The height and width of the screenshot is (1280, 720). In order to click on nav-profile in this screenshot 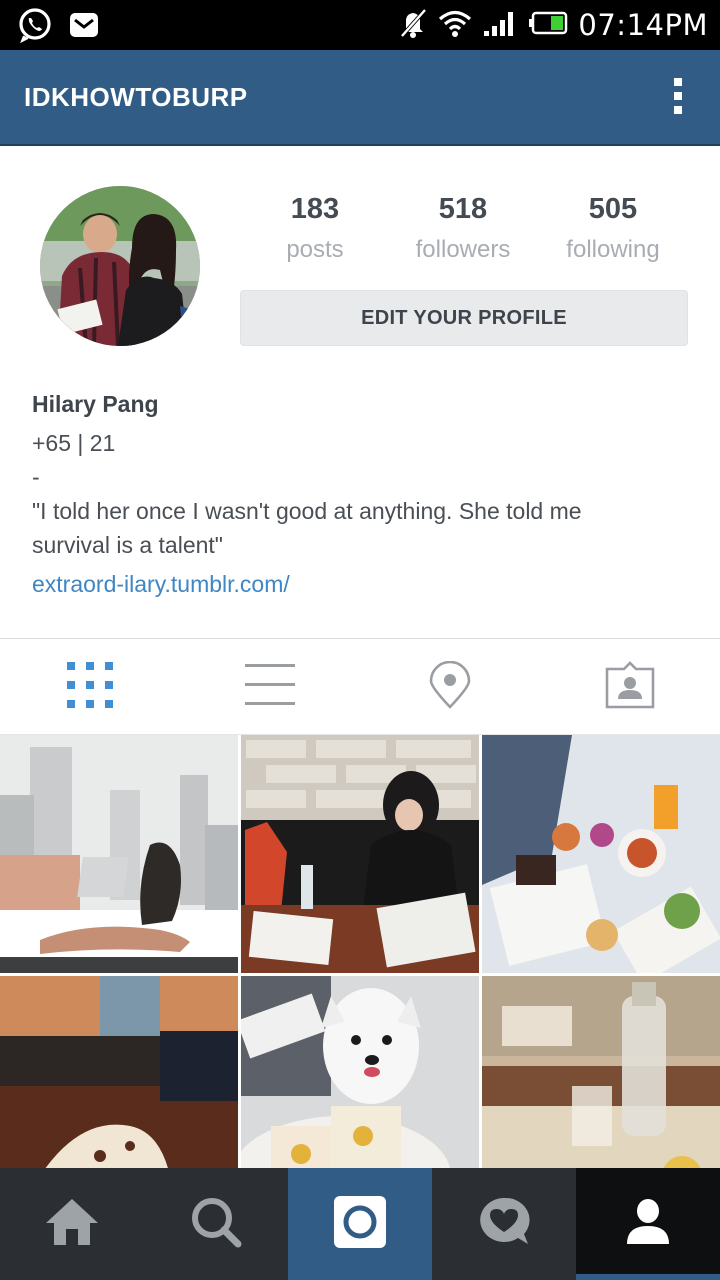, I will do `click(648, 1224)`.